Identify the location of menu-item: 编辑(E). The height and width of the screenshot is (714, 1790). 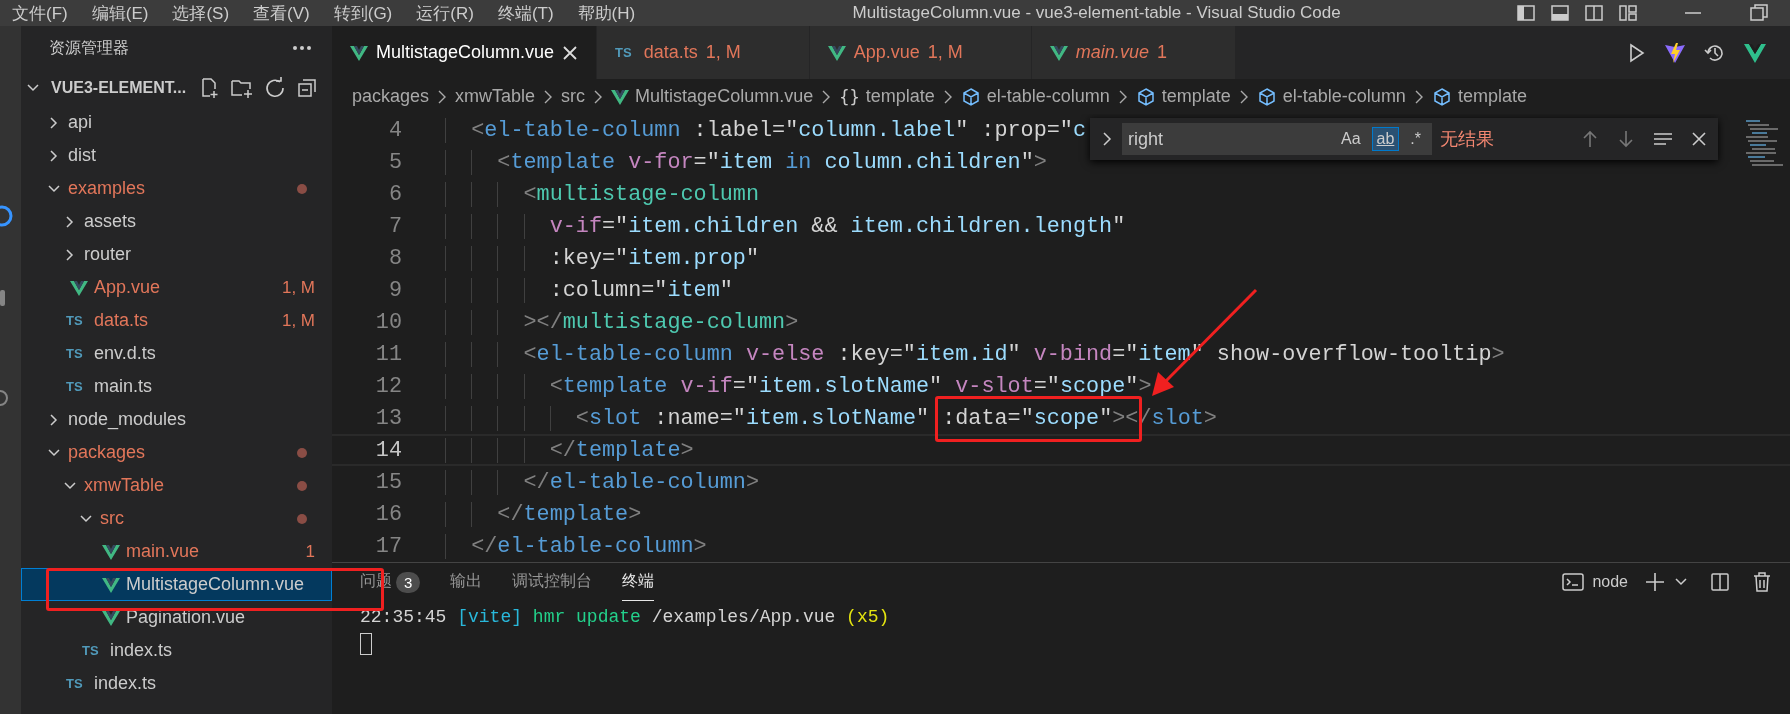
(120, 13).